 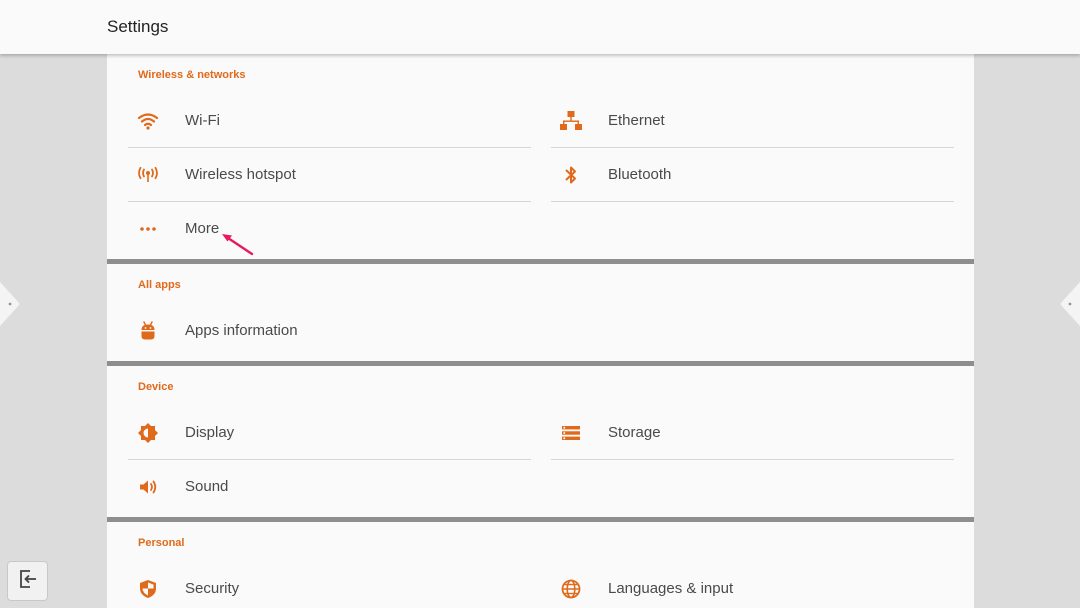 What do you see at coordinates (148, 331) in the screenshot?
I see `android-icon` at bounding box center [148, 331].